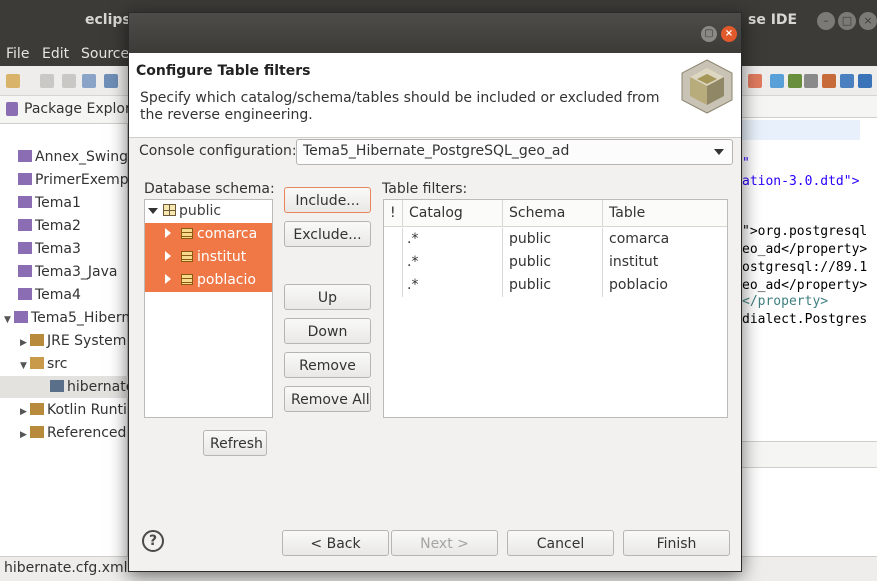  Describe the element at coordinates (208, 308) in the screenshot. I see `database-schema-tree: public comarca institut poblacio` at that location.